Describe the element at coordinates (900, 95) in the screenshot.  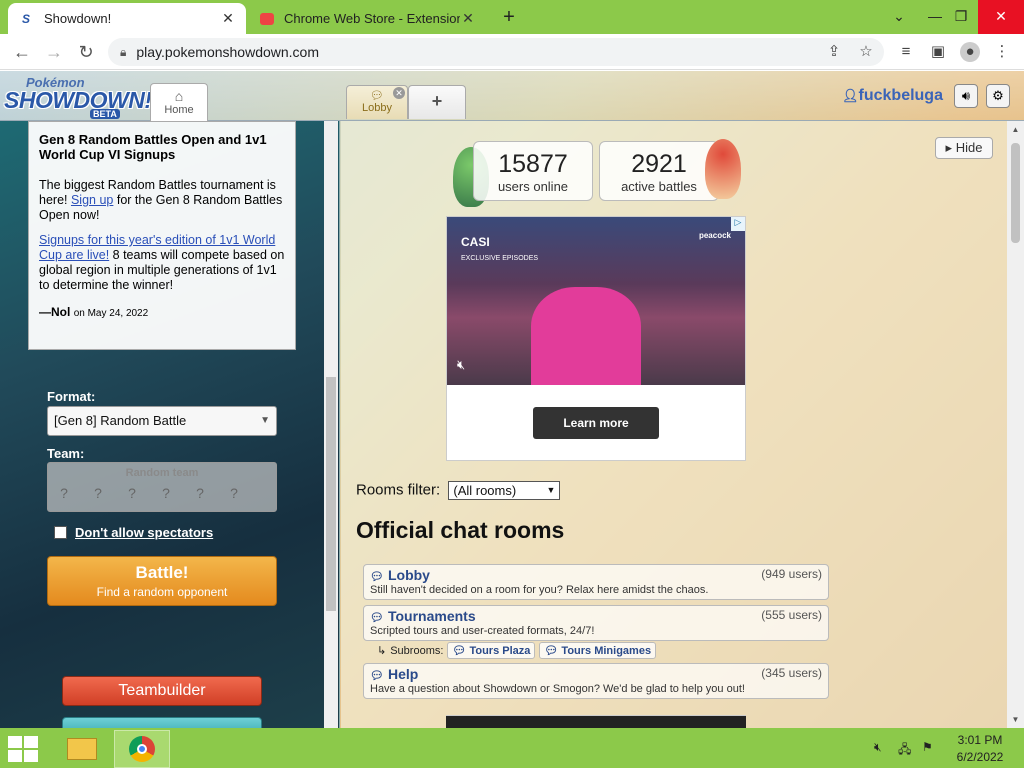
I see `username-label: fuckbeluga` at that location.